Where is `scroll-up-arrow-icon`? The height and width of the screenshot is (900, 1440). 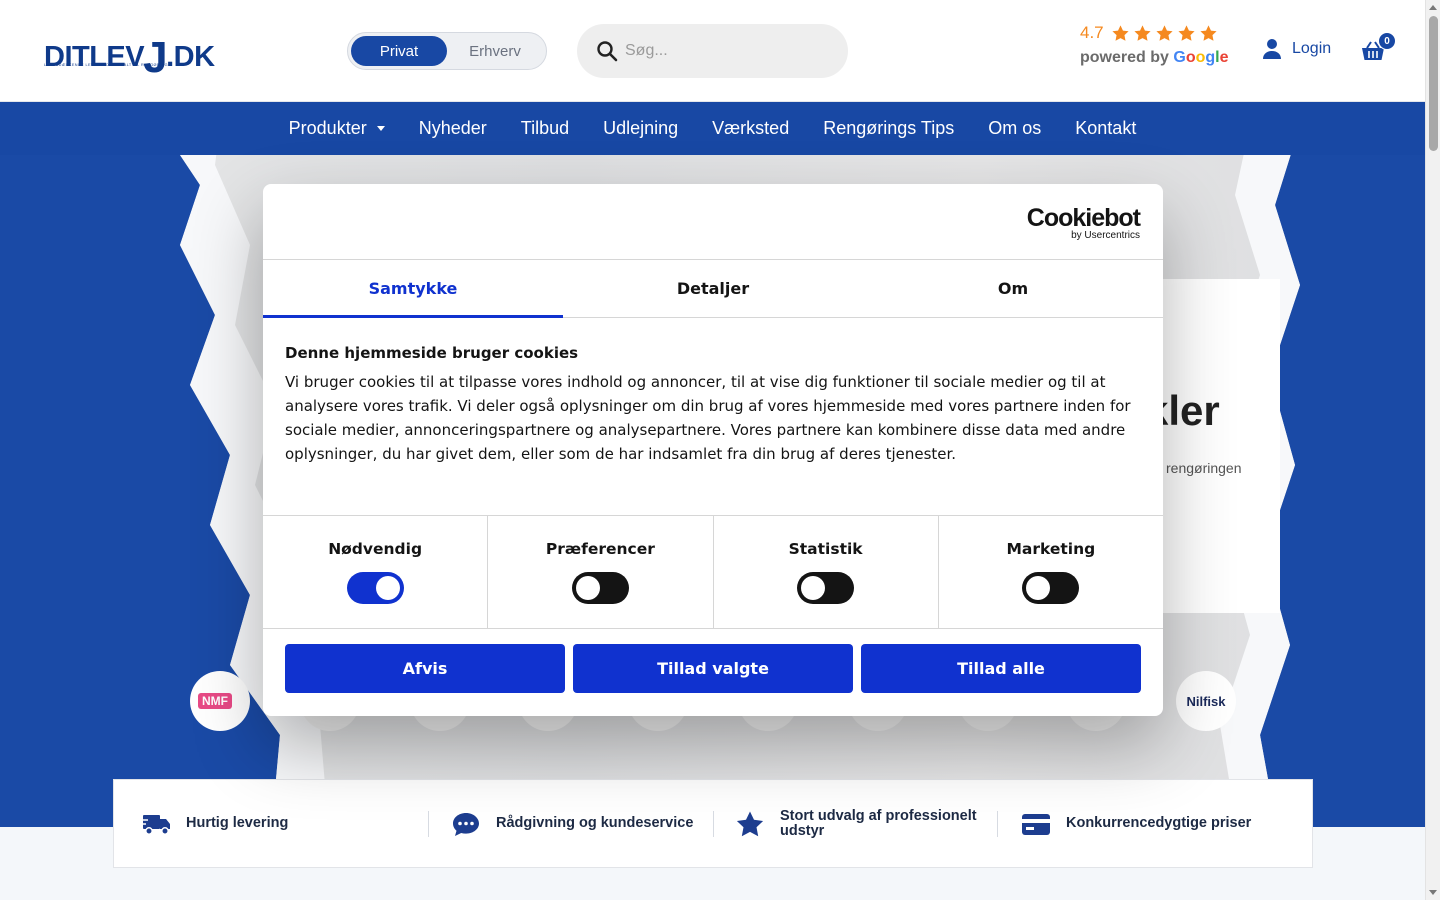 scroll-up-arrow-icon is located at coordinates (1433, 7).